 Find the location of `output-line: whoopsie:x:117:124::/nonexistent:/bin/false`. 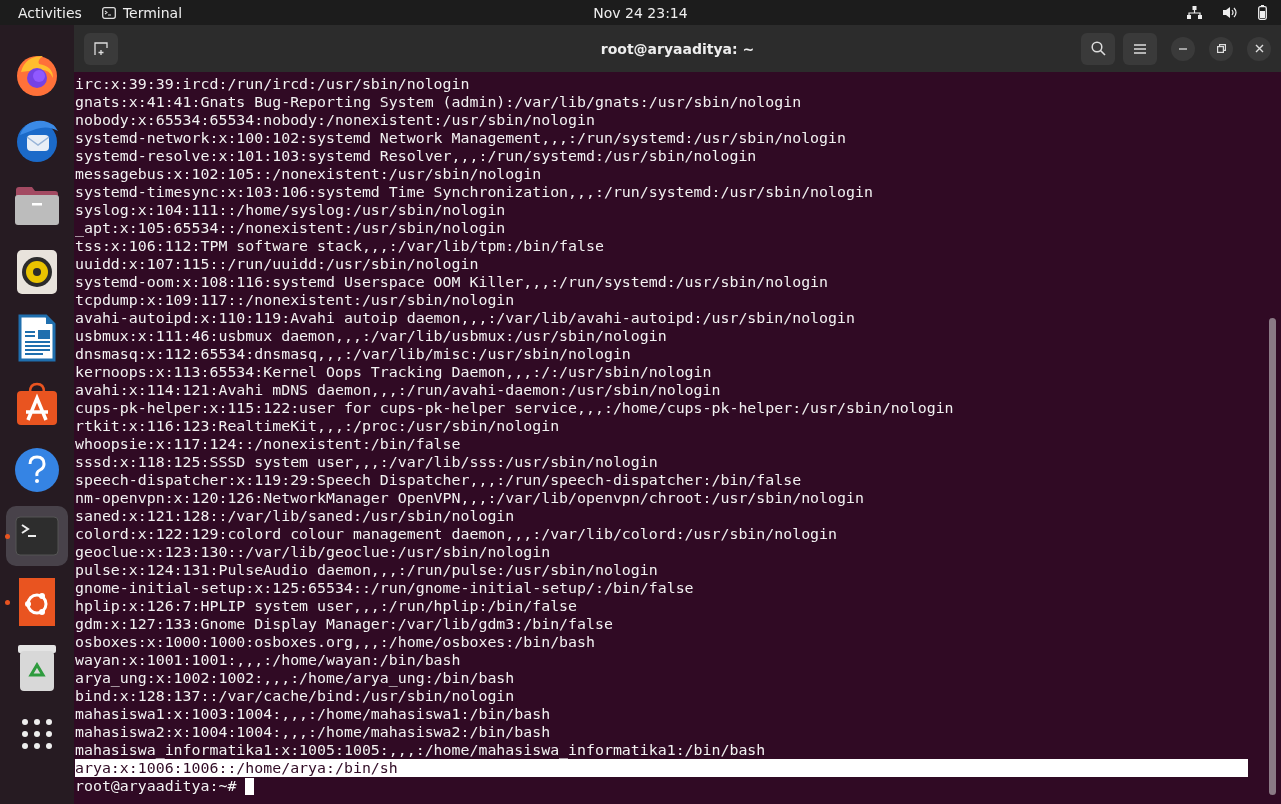

output-line: whoopsie:x:117:124::/nonexistent:/bin/false is located at coordinates (268, 444).